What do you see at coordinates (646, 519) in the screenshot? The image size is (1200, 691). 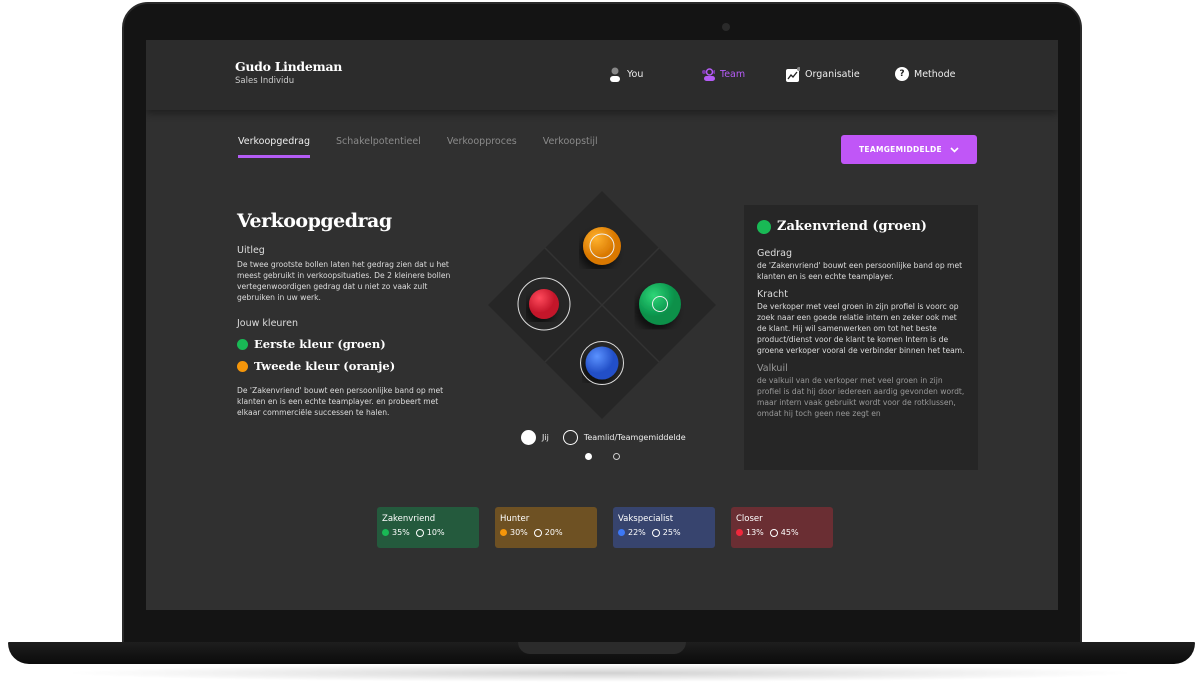 I see `card-name: Vakspecialist` at bounding box center [646, 519].